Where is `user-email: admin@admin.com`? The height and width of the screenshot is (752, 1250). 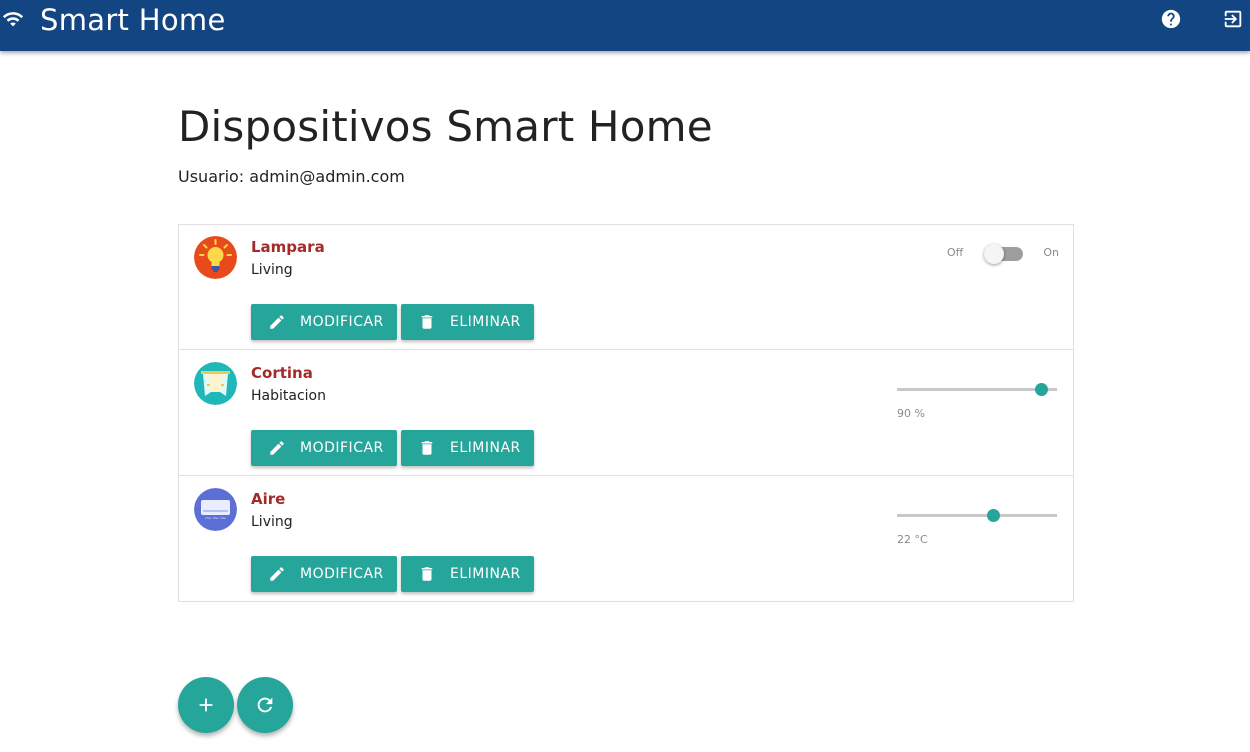
user-email: admin@admin.com is located at coordinates (327, 176).